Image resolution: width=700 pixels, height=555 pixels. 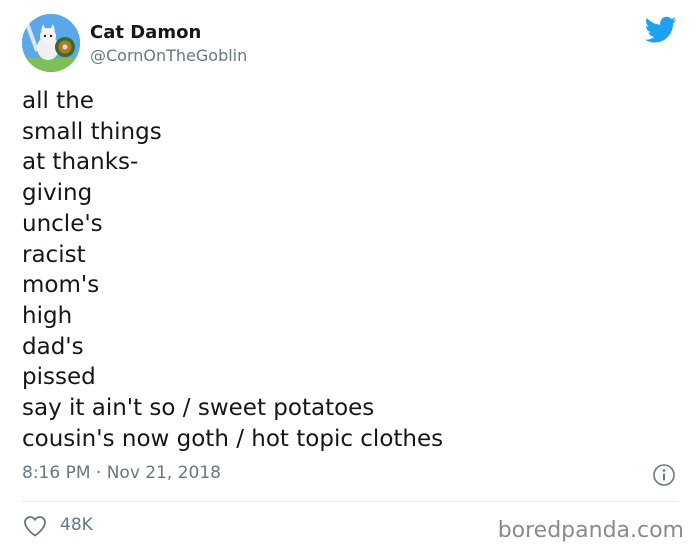 I want to click on tweet-line: racist, so click(x=54, y=254).